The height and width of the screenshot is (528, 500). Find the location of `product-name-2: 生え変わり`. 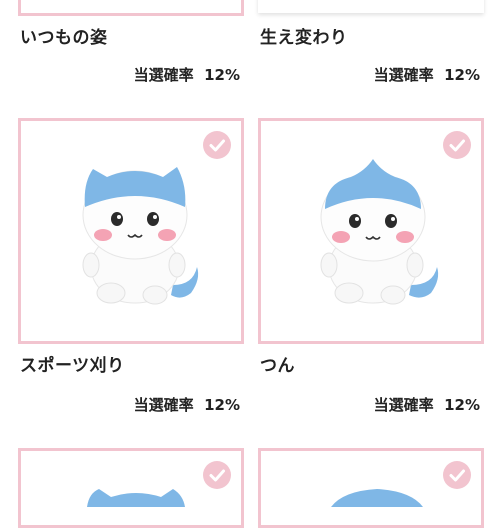

product-name-2: 生え変わり is located at coordinates (304, 38).